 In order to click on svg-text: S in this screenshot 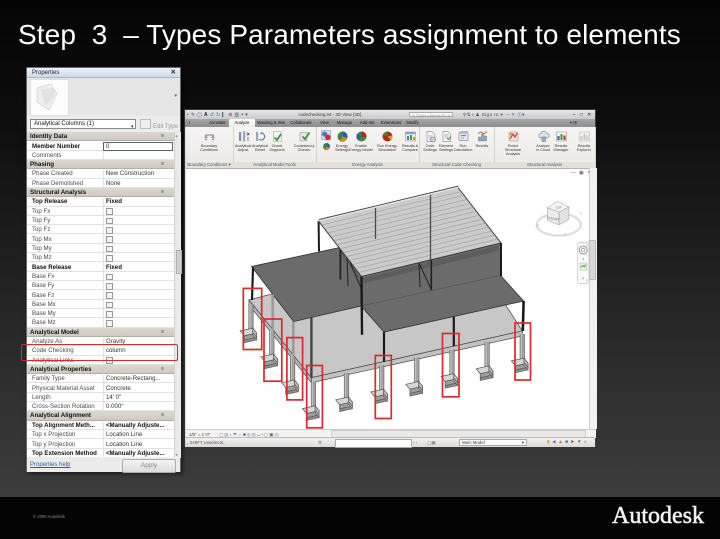, I will do `click(565, 235)`.